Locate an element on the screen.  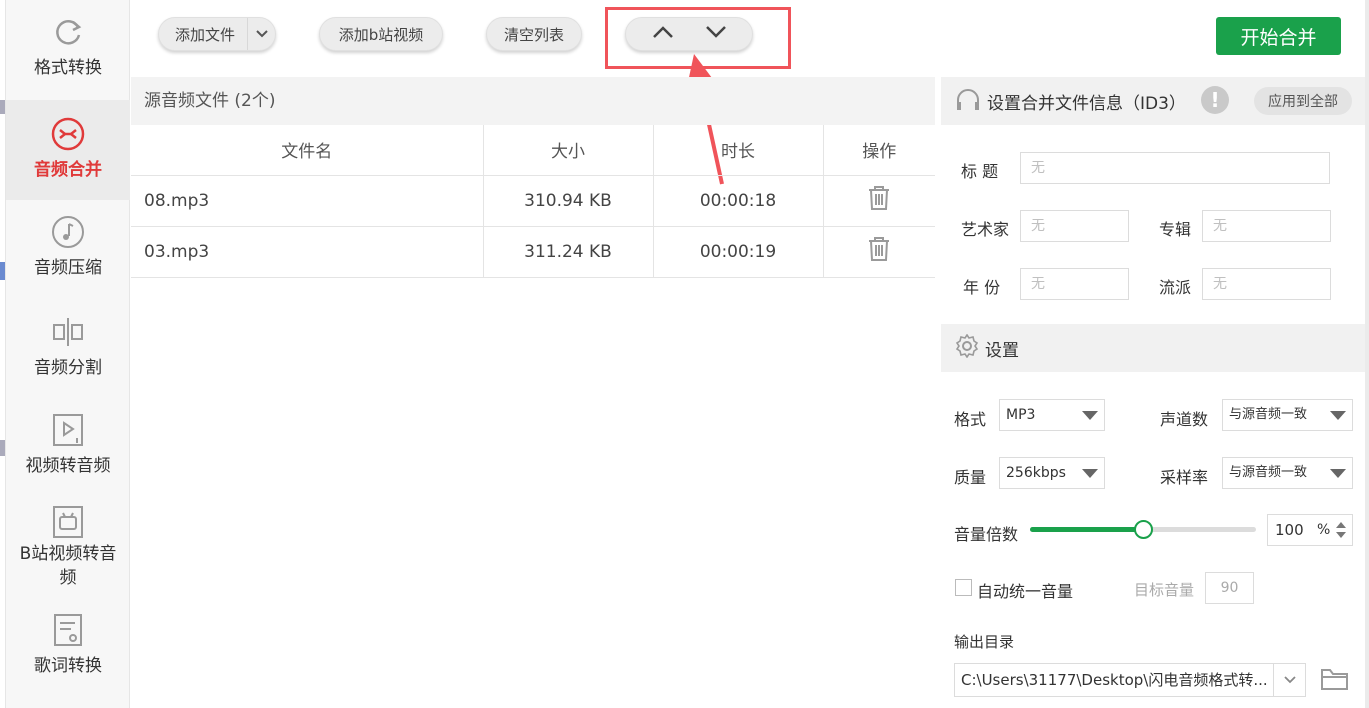
format-select: MP3 is located at coordinates (1052, 415).